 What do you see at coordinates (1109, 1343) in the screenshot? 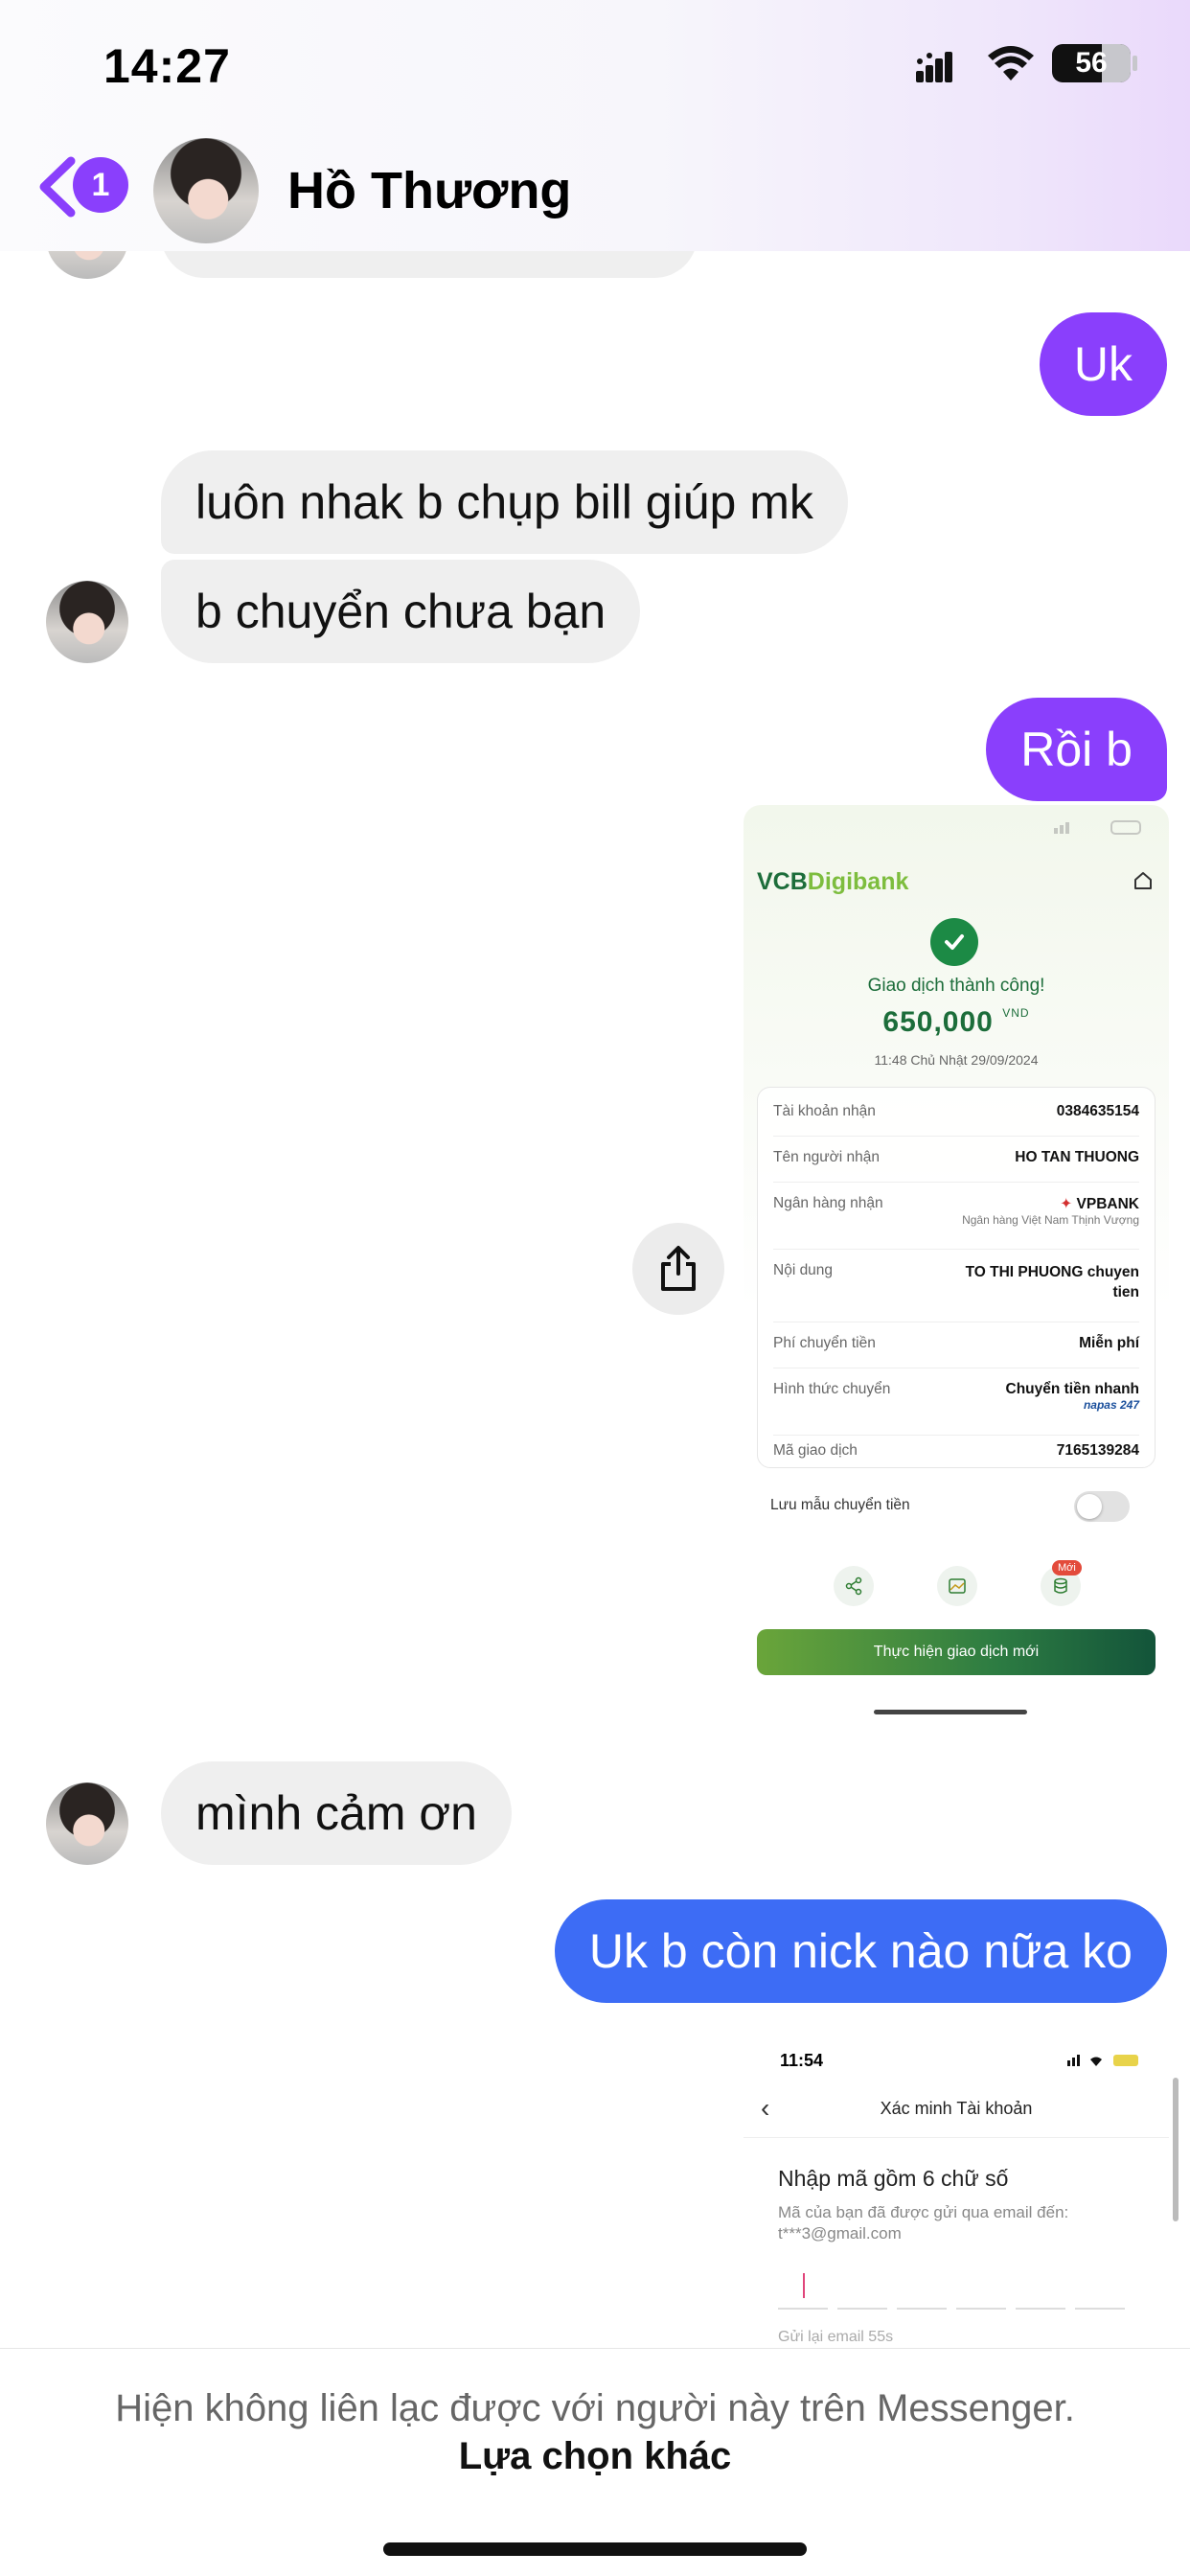
I see `detail-value: Miễn phí` at bounding box center [1109, 1343].